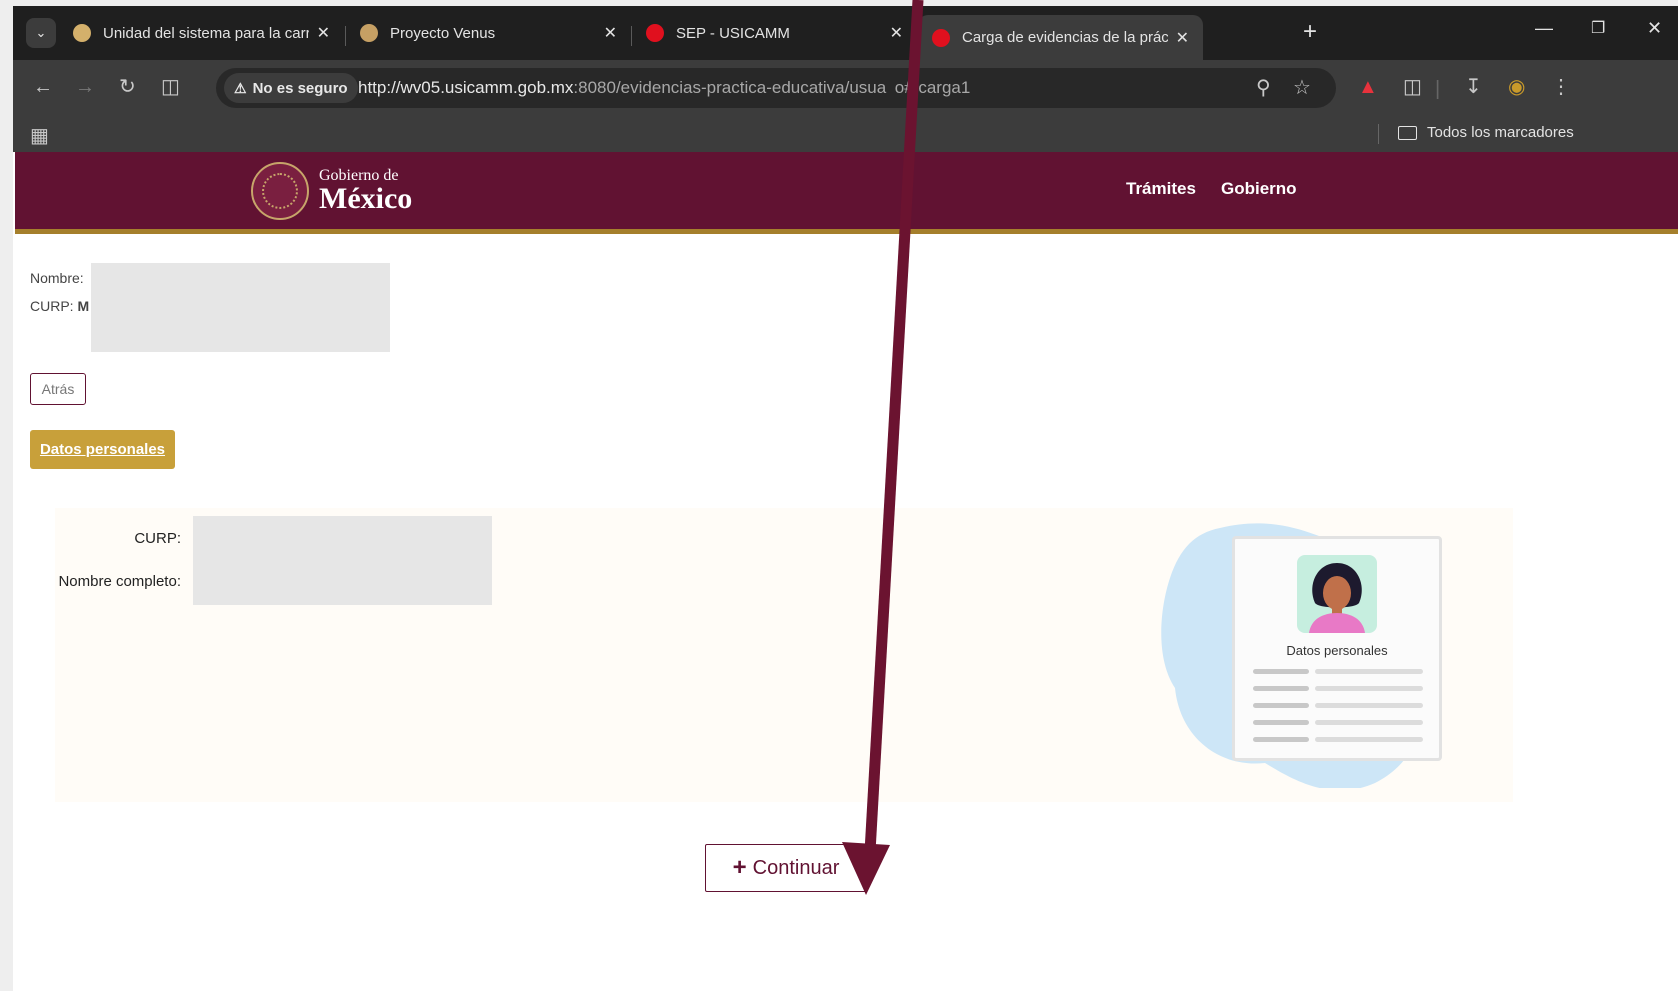  Describe the element at coordinates (57, 278) in the screenshot. I see `nombre-label: Nombre:` at that location.